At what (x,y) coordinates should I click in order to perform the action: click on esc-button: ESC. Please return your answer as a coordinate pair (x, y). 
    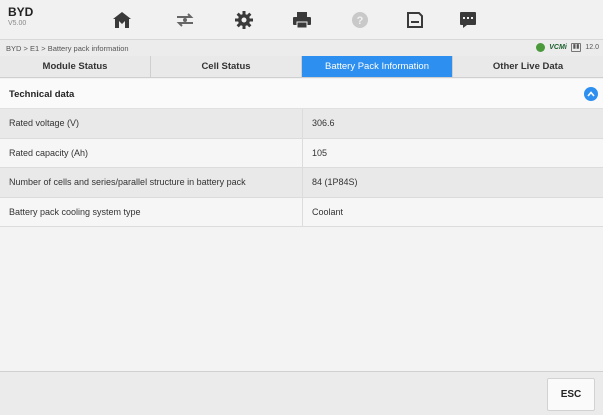
    Looking at the image, I should click on (571, 394).